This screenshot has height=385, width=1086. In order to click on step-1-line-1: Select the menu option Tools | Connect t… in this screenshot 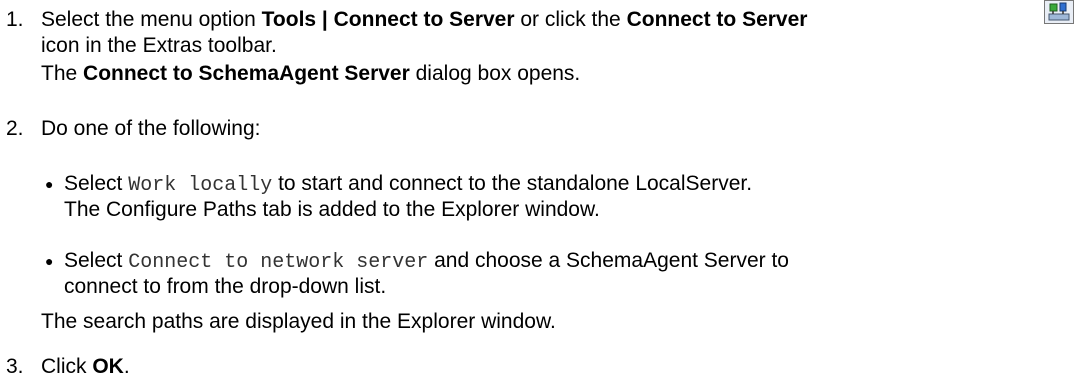, I will do `click(424, 19)`.